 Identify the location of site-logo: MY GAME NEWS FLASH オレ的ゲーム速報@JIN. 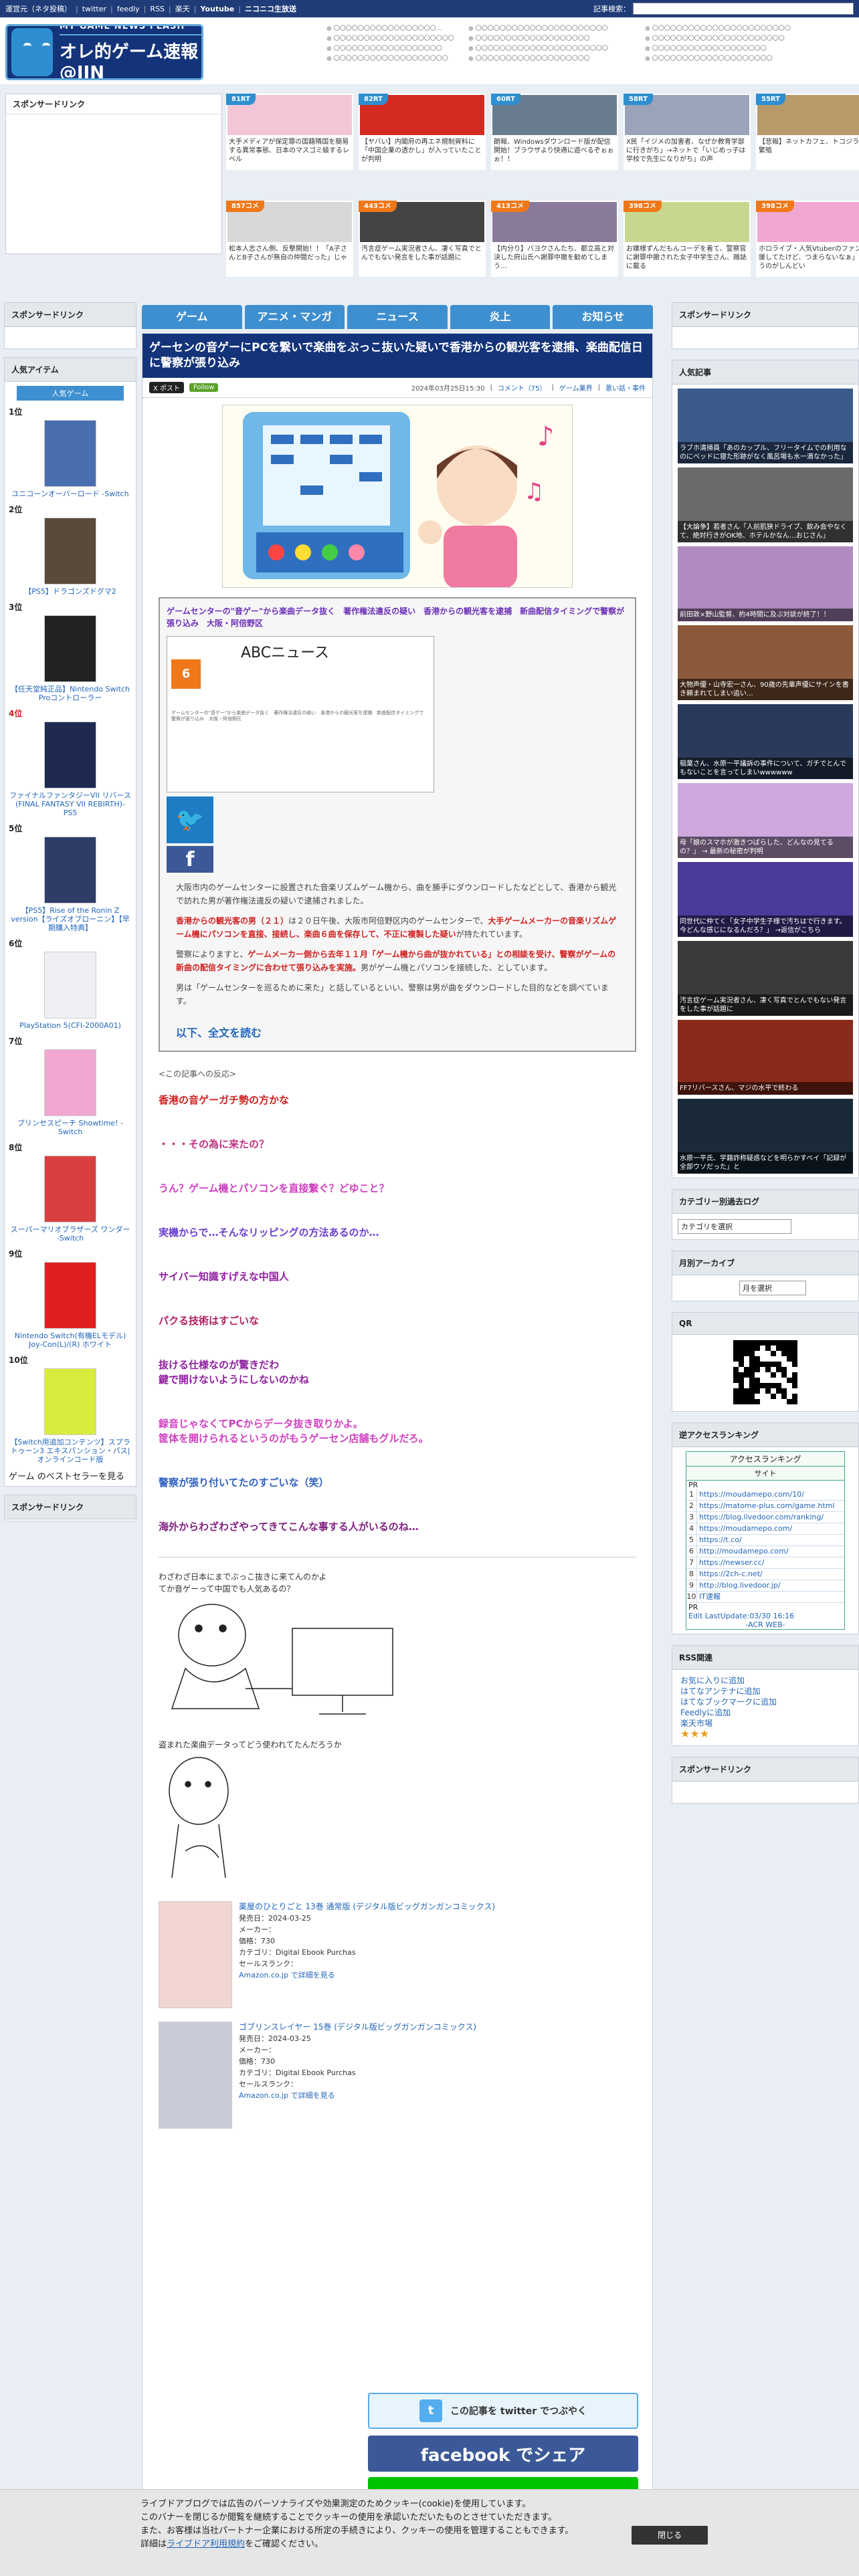
(104, 52).